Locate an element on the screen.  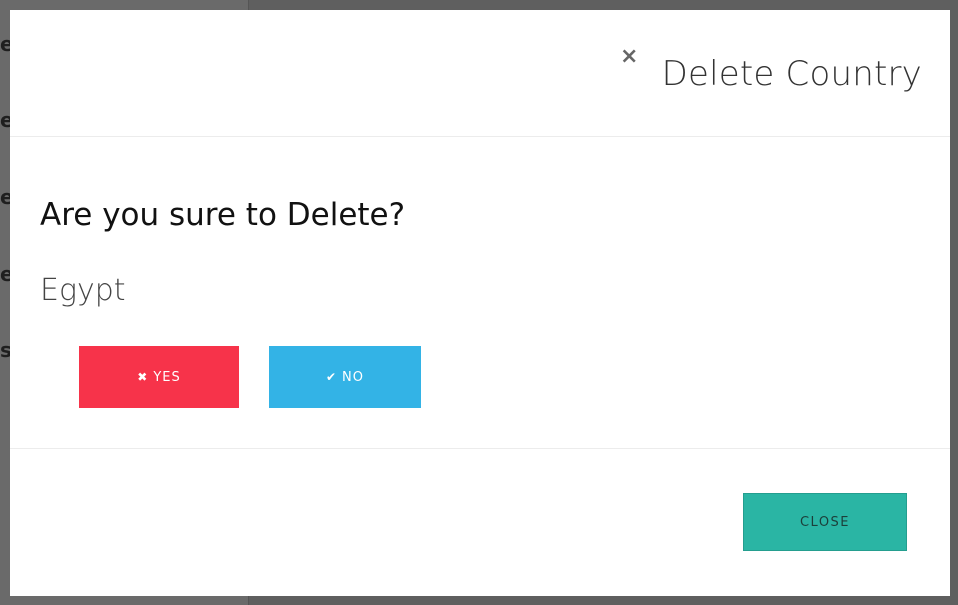
no-button-label: NO is located at coordinates (353, 377).